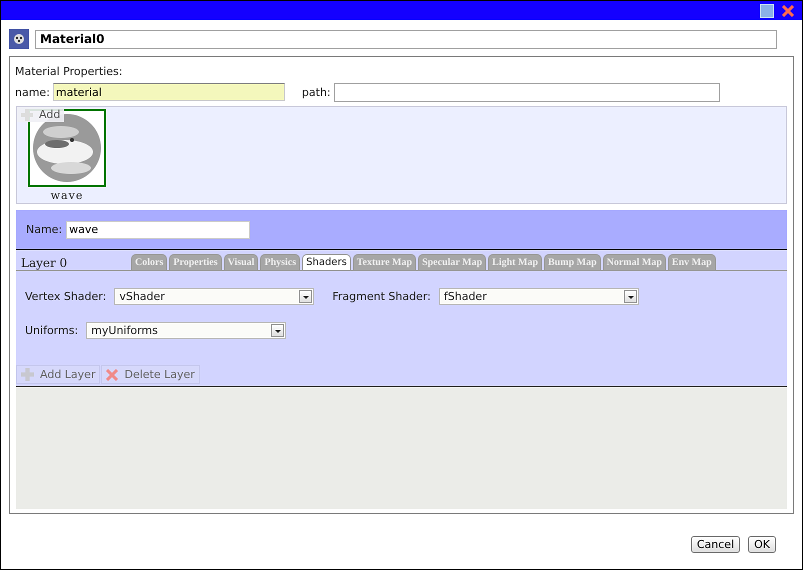  What do you see at coordinates (149, 262) in the screenshot?
I see `tab: Colors` at bounding box center [149, 262].